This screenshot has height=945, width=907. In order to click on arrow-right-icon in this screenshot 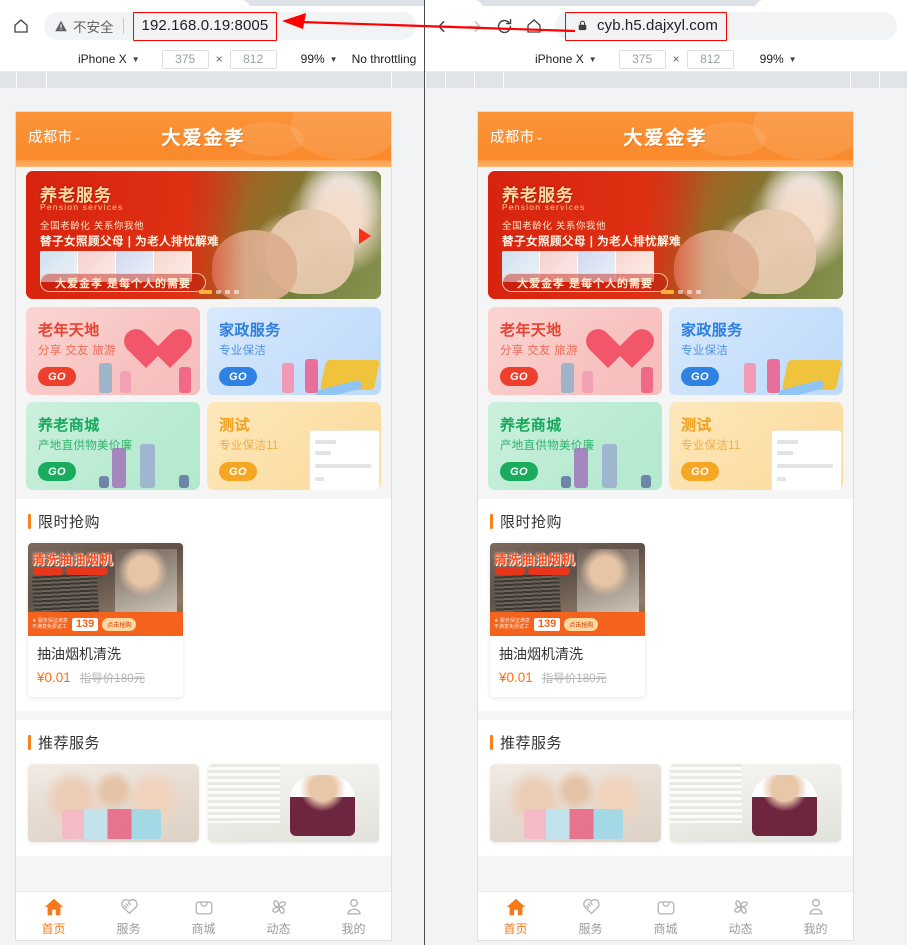, I will do `click(474, 26)`.